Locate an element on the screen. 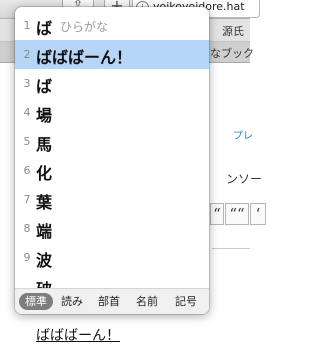  sort-mode-radical: 部首 is located at coordinates (109, 301).